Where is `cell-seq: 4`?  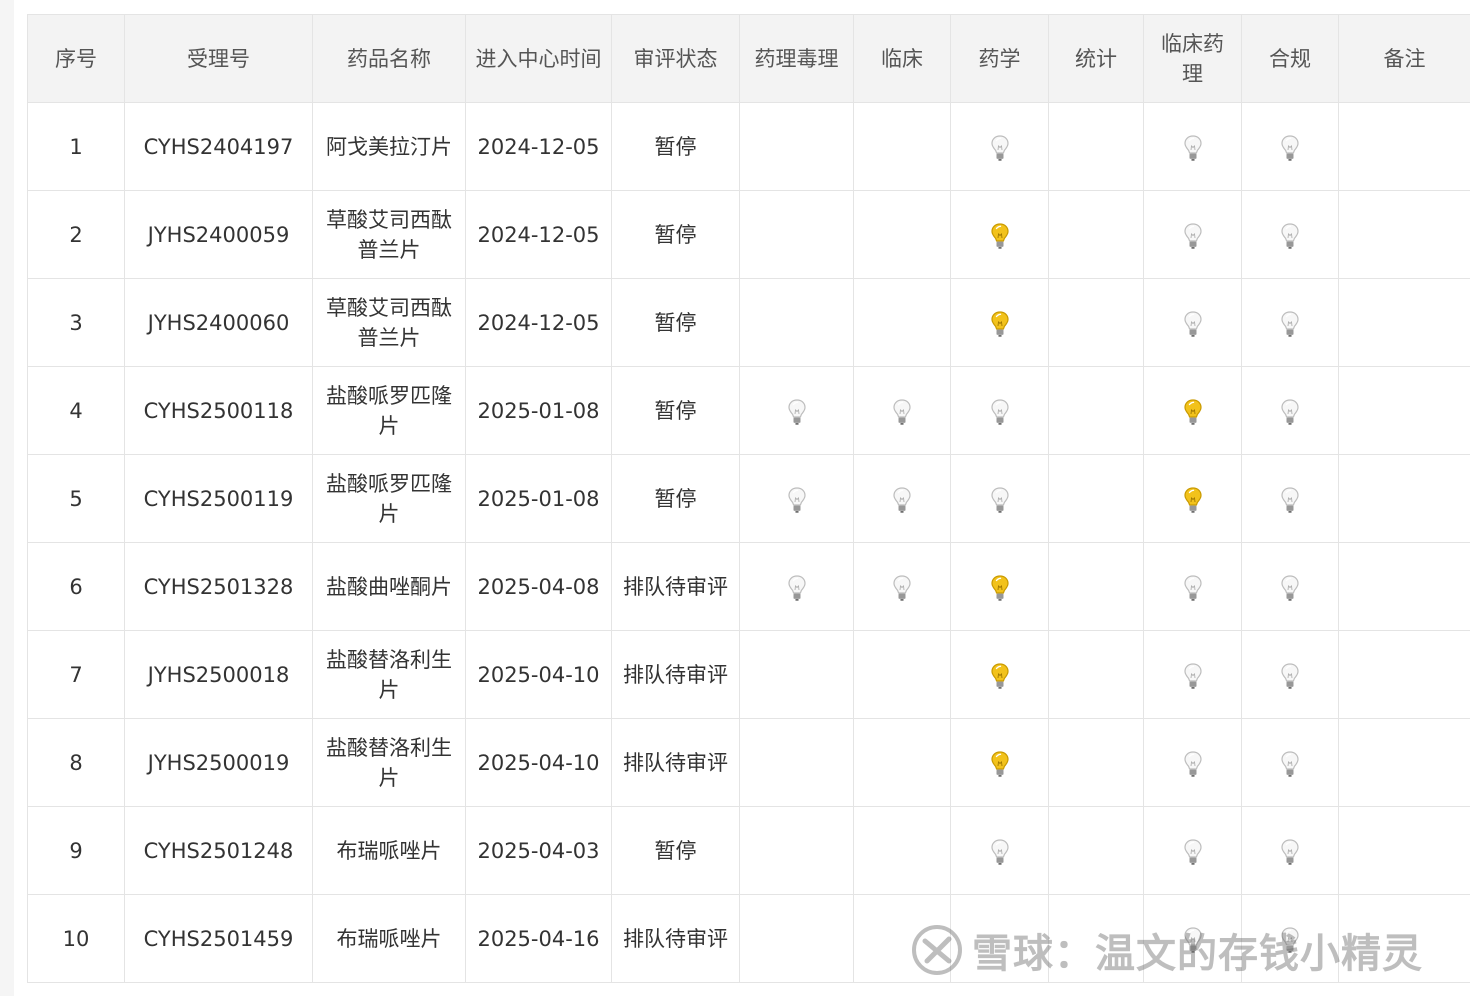
cell-seq: 4 is located at coordinates (76, 410).